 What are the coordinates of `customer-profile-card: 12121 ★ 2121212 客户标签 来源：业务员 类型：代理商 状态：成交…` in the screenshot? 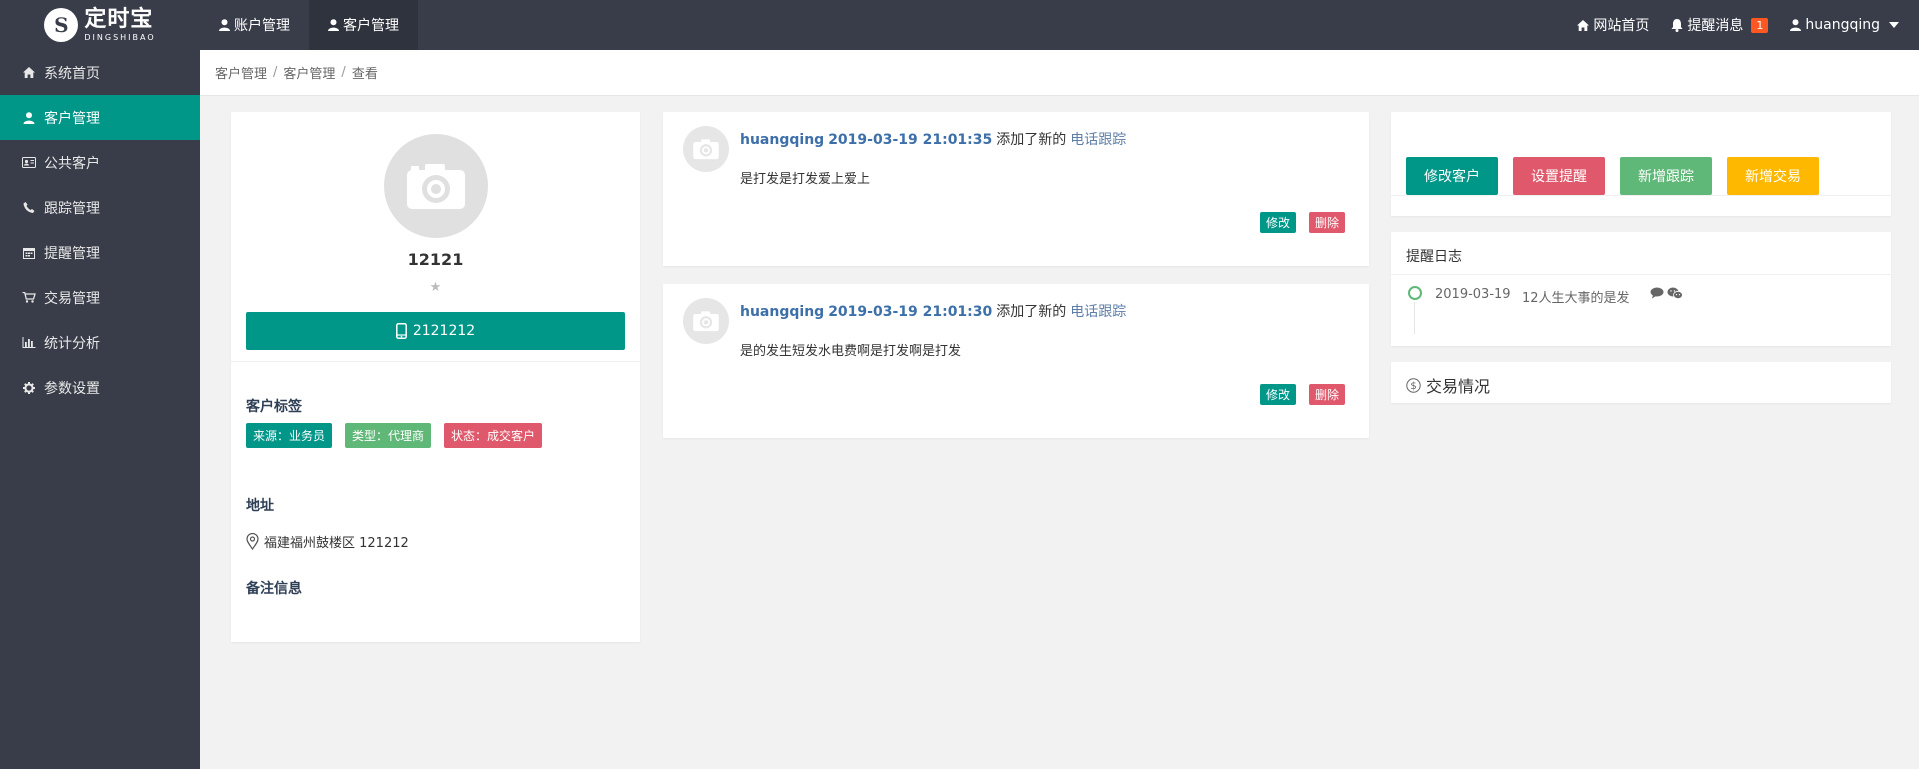 It's located at (435, 377).